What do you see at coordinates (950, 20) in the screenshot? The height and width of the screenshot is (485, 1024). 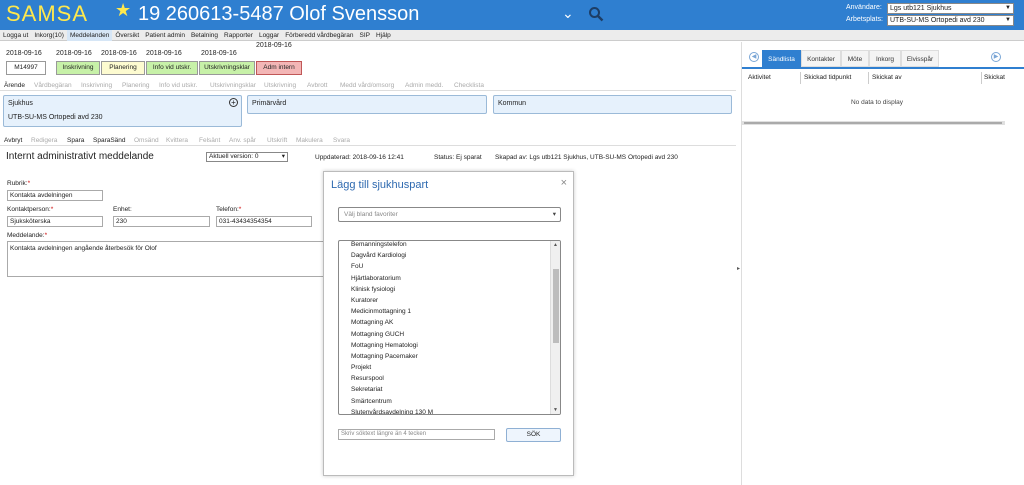 I see `workplace-select: UTB-SU-MS Ortopedi avd 230 ▼` at bounding box center [950, 20].